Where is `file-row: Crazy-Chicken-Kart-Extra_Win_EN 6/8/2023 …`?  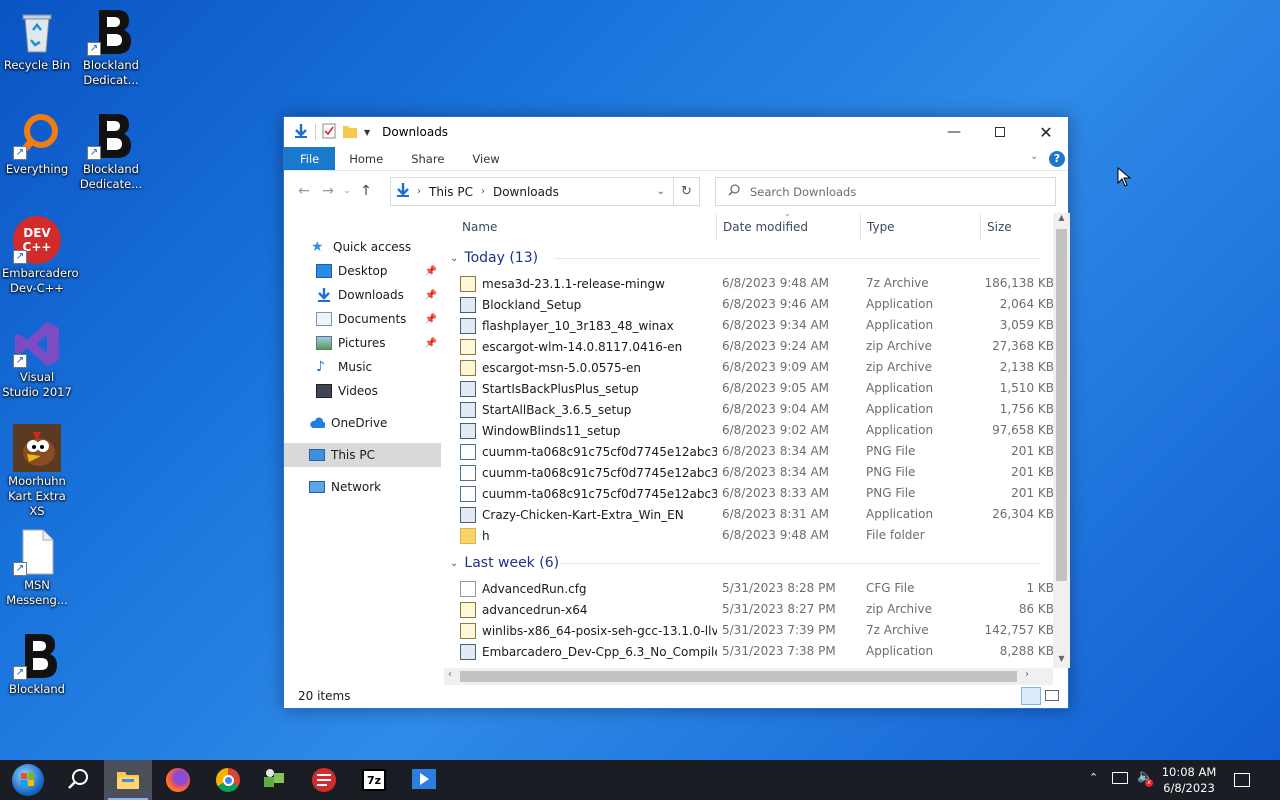
file-row: Crazy-Chicken-Kart-Extra_Win_EN 6/8/2023 … is located at coordinates (757, 514).